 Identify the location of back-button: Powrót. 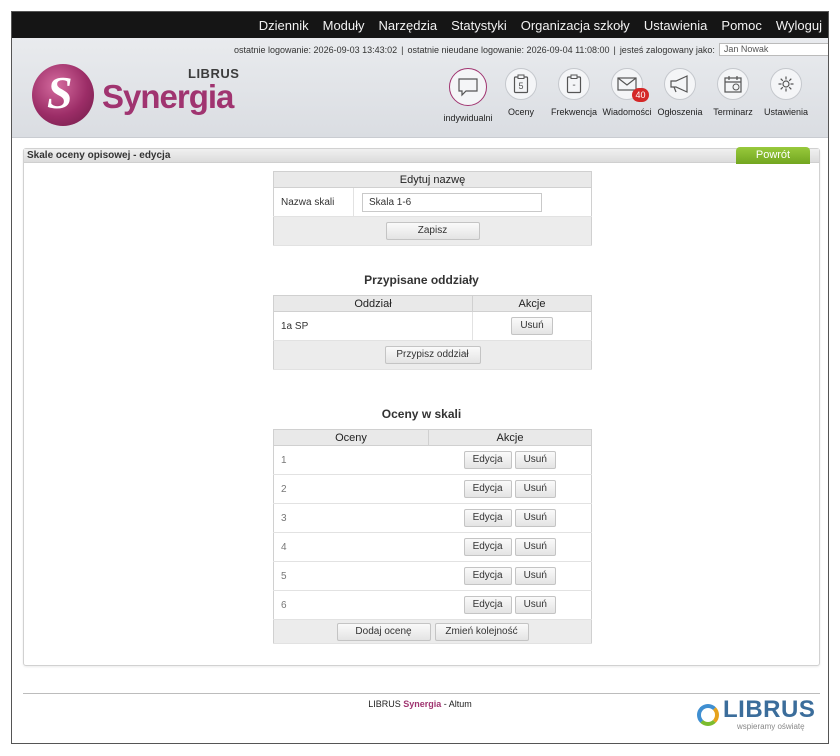
(773, 155).